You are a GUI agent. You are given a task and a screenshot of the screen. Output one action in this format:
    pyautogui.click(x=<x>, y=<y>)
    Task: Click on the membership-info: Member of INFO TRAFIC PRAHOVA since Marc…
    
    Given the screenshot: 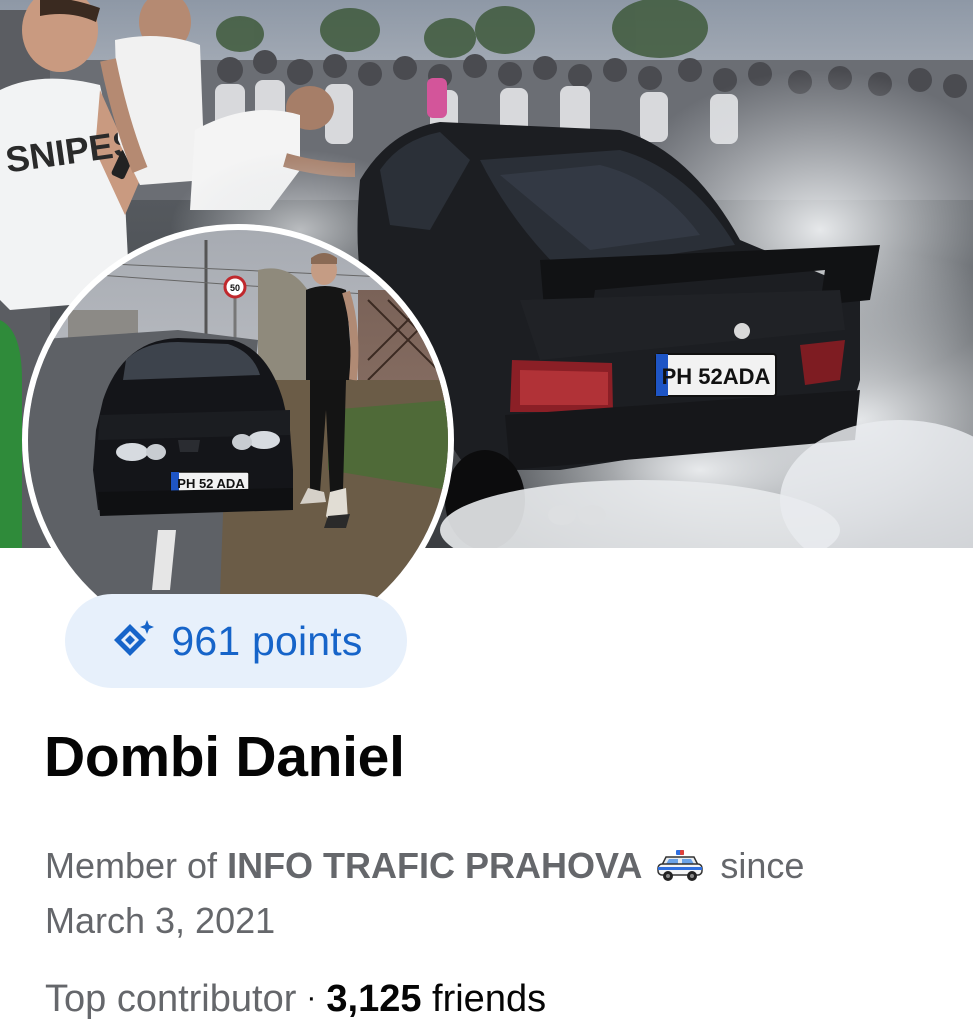 What is the action you would take?
    pyautogui.click(x=485, y=893)
    